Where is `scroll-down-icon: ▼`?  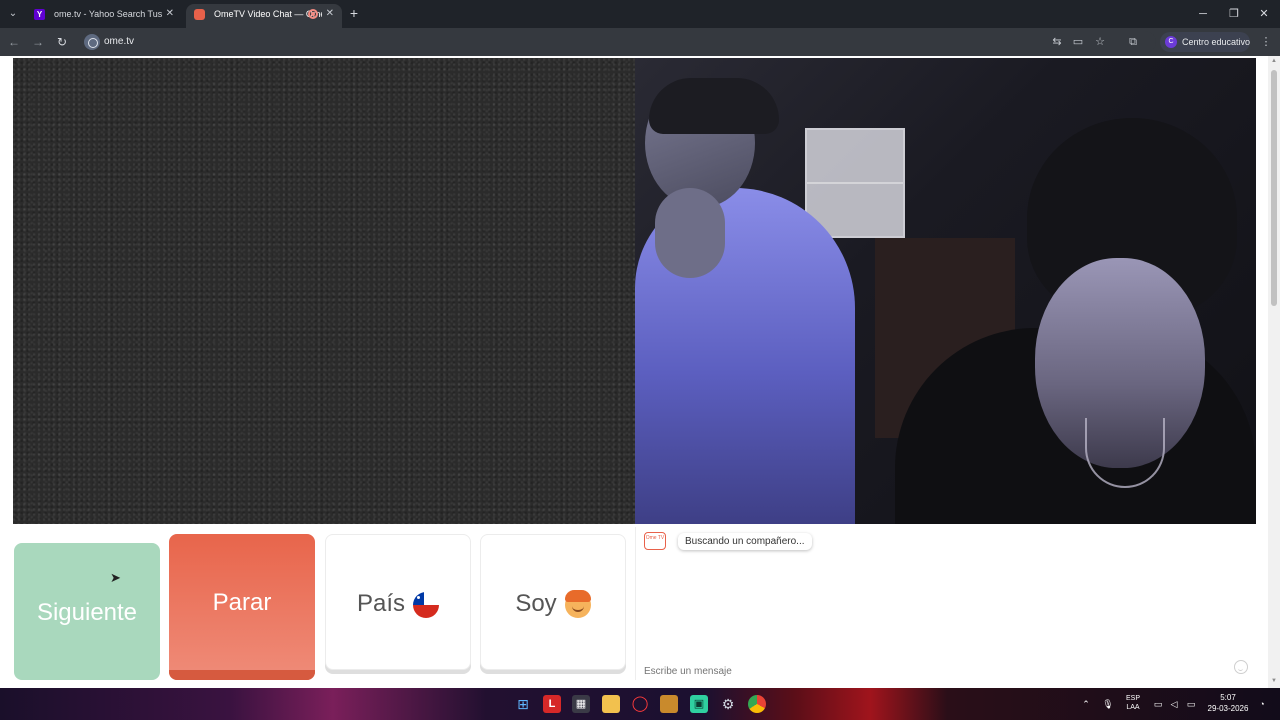
scroll-down-icon: ▼ is located at coordinates (1274, 681).